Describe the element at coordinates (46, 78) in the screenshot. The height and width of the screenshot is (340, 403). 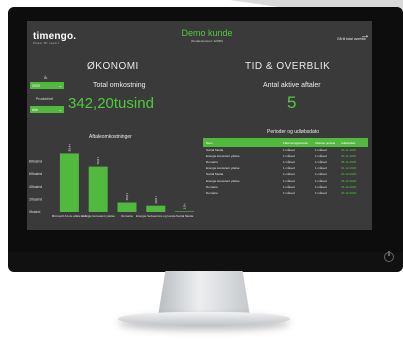
I see `year-filter-label: År` at that location.